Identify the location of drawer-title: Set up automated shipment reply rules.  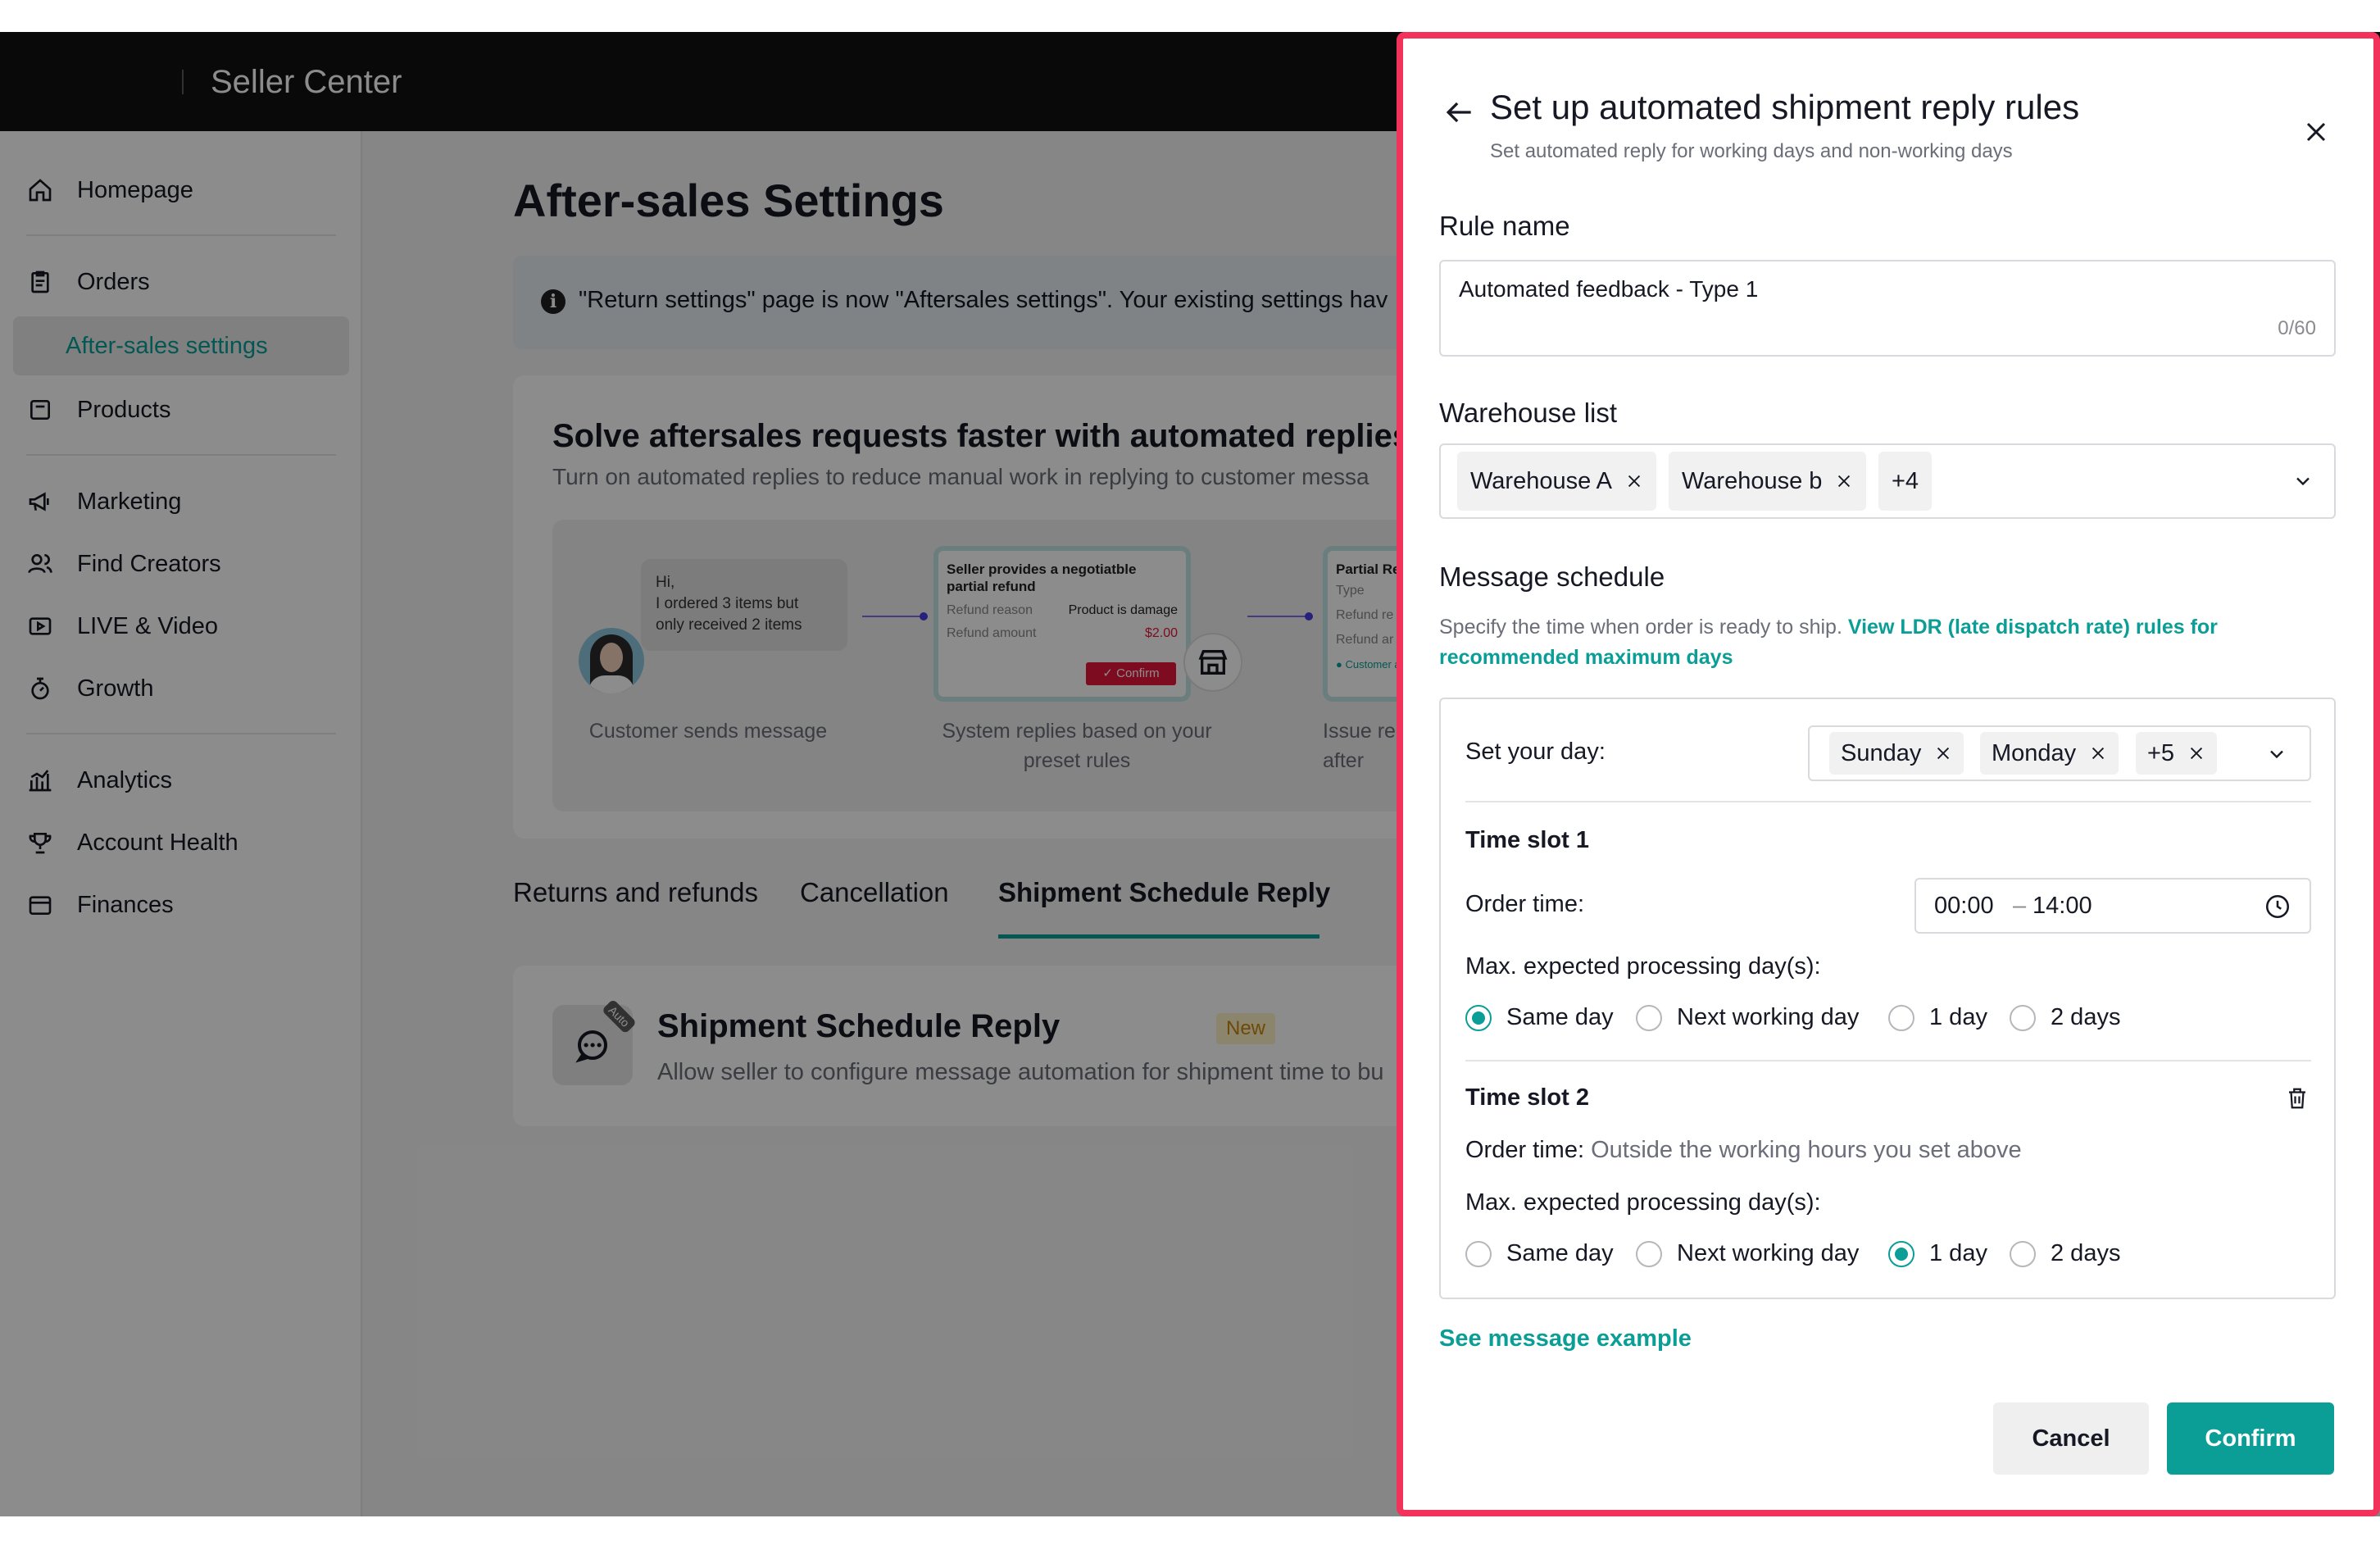
(1785, 107).